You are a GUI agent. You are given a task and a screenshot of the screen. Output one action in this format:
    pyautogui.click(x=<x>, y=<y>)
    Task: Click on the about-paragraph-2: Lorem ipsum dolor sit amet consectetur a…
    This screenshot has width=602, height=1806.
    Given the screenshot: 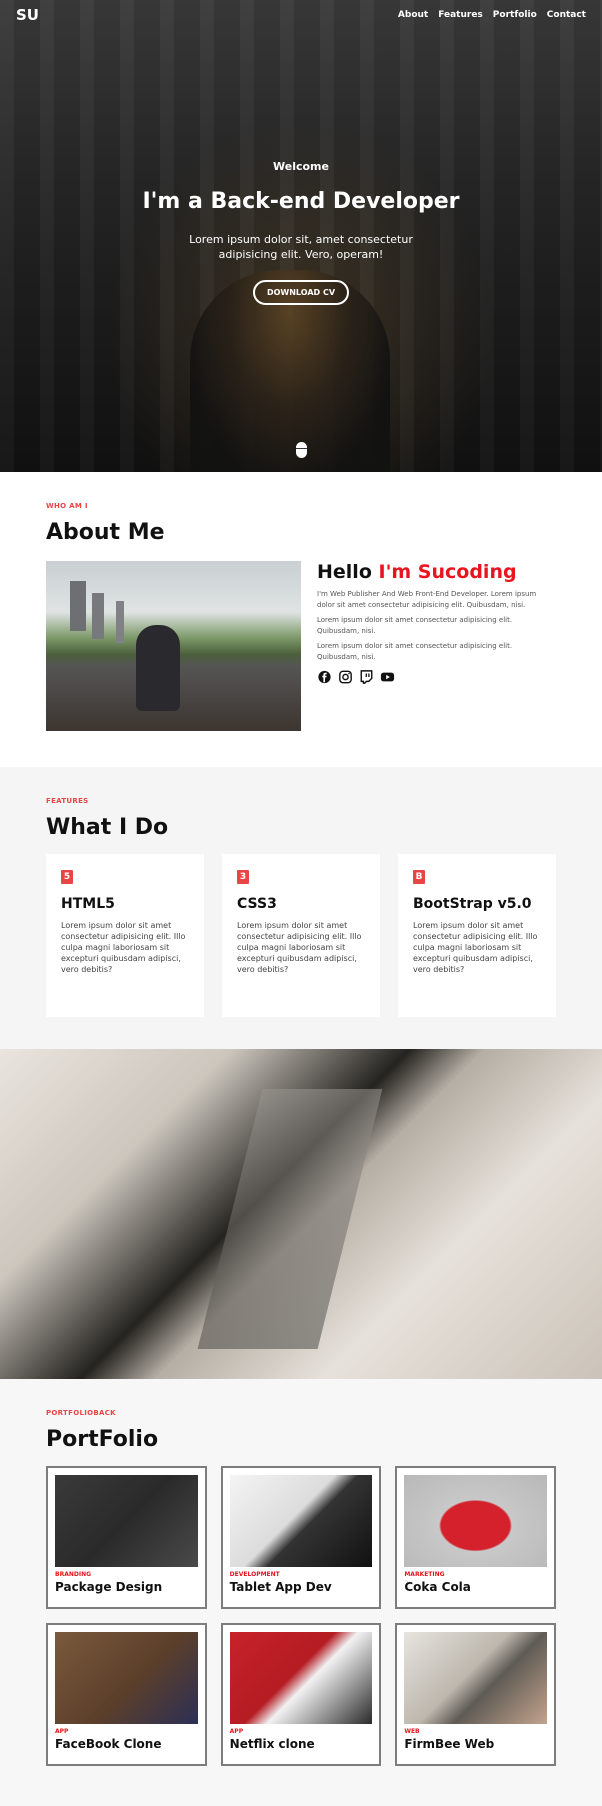 What is the action you would take?
    pyautogui.click(x=415, y=625)
    